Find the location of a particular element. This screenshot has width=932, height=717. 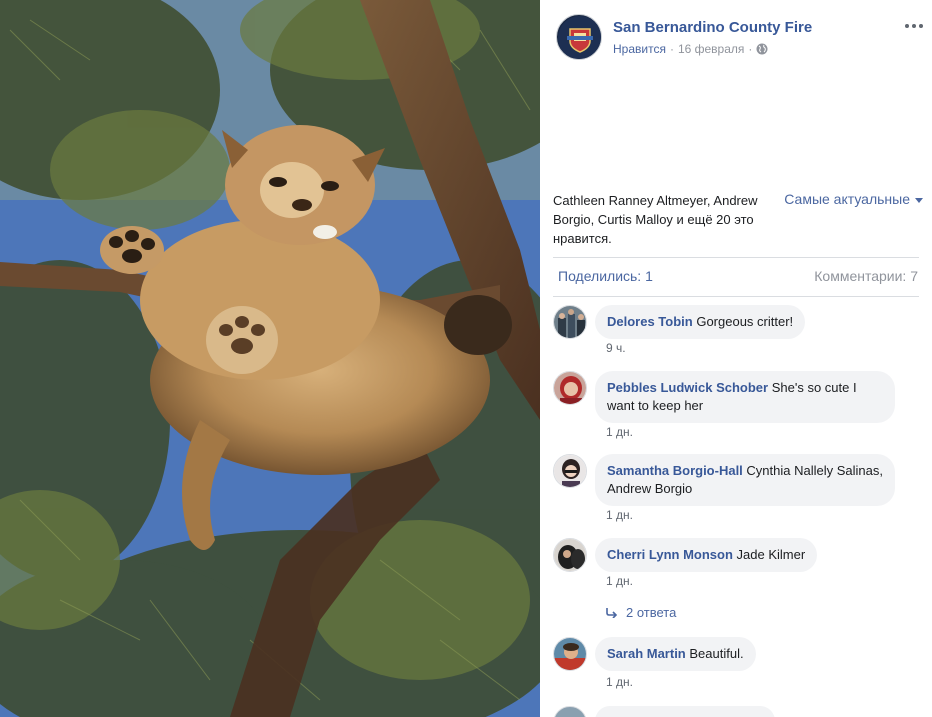

page-name: San Bernardino County Fire is located at coordinates (712, 27).